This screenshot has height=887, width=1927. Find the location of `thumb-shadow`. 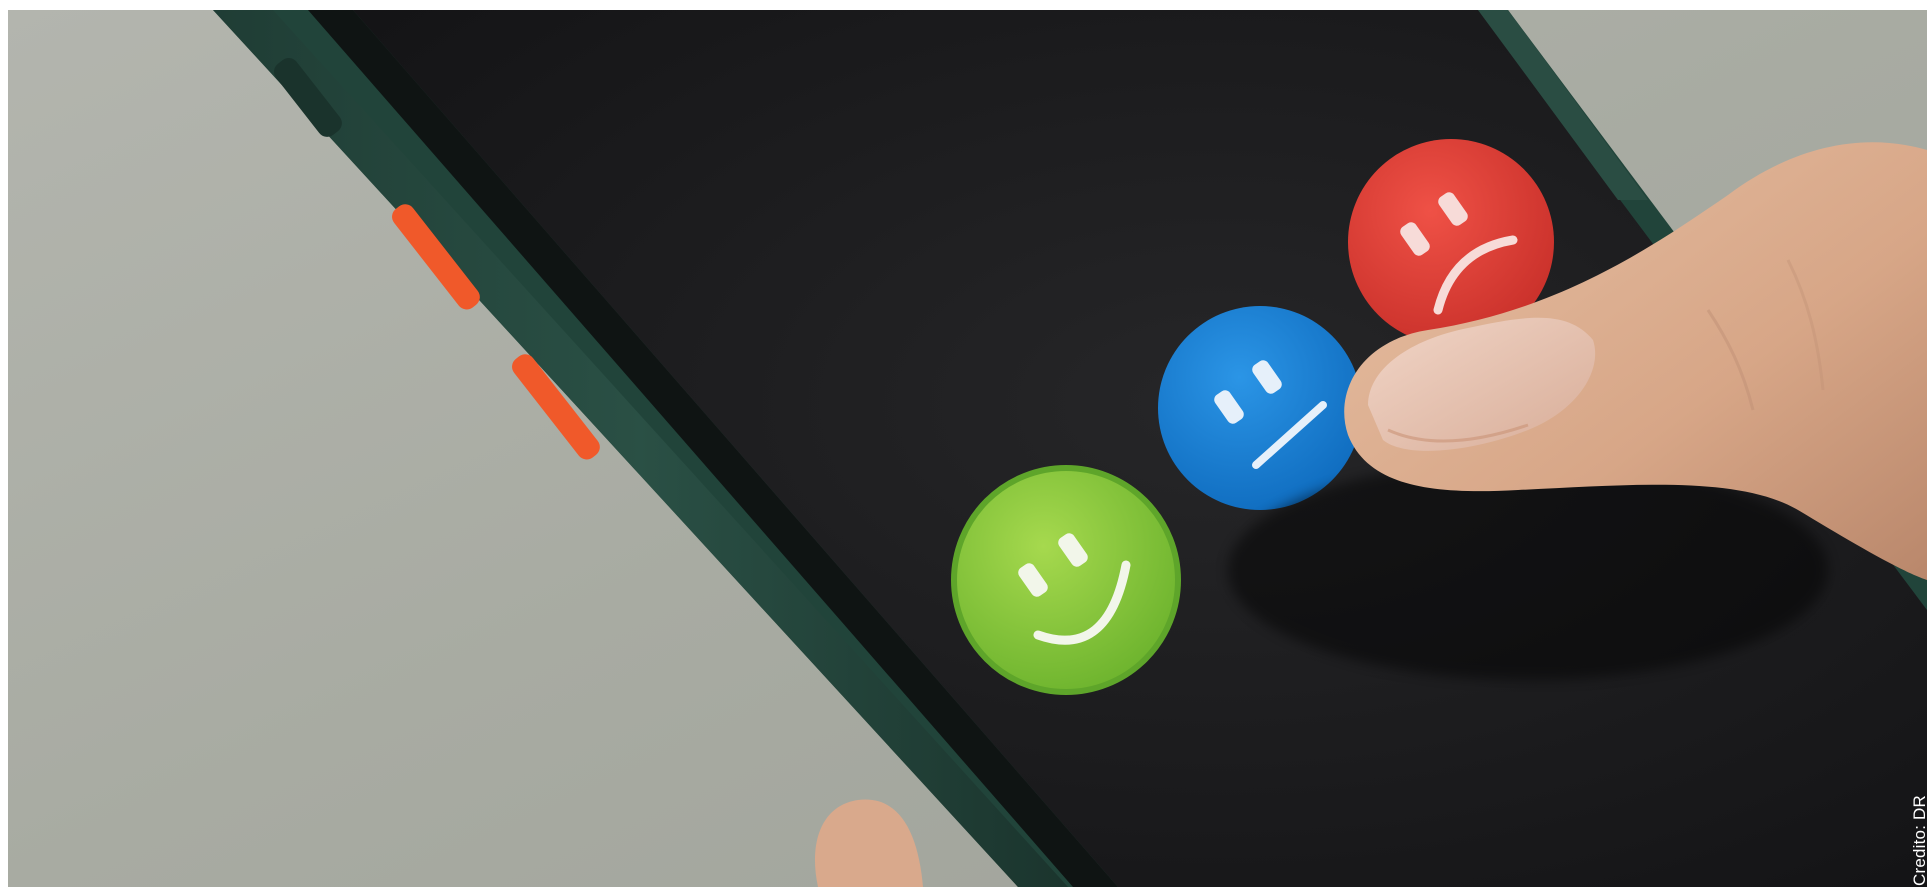

thumb-shadow is located at coordinates (1528, 570).